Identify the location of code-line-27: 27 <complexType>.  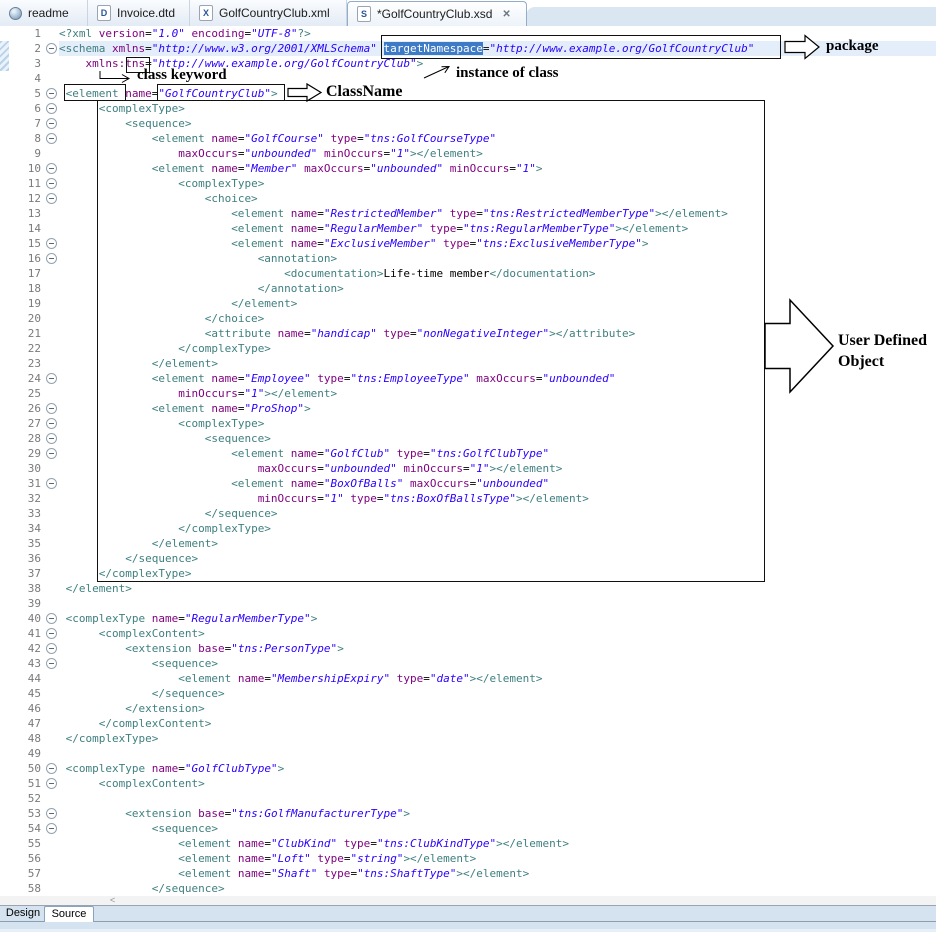
(468, 423).